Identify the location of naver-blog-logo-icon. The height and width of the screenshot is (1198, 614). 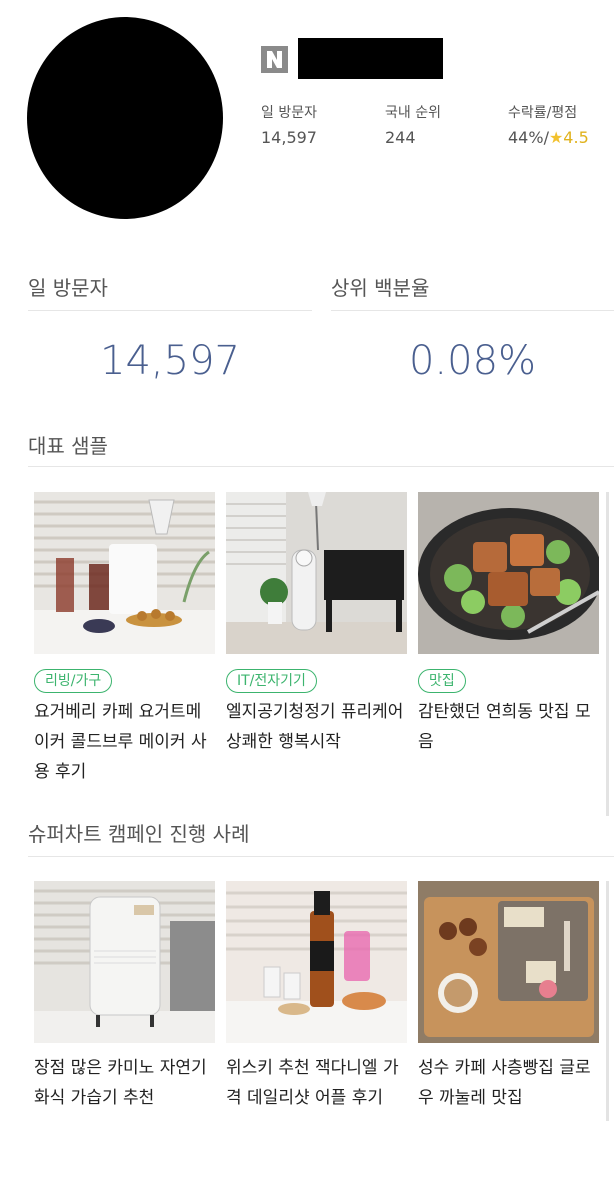
(274, 59).